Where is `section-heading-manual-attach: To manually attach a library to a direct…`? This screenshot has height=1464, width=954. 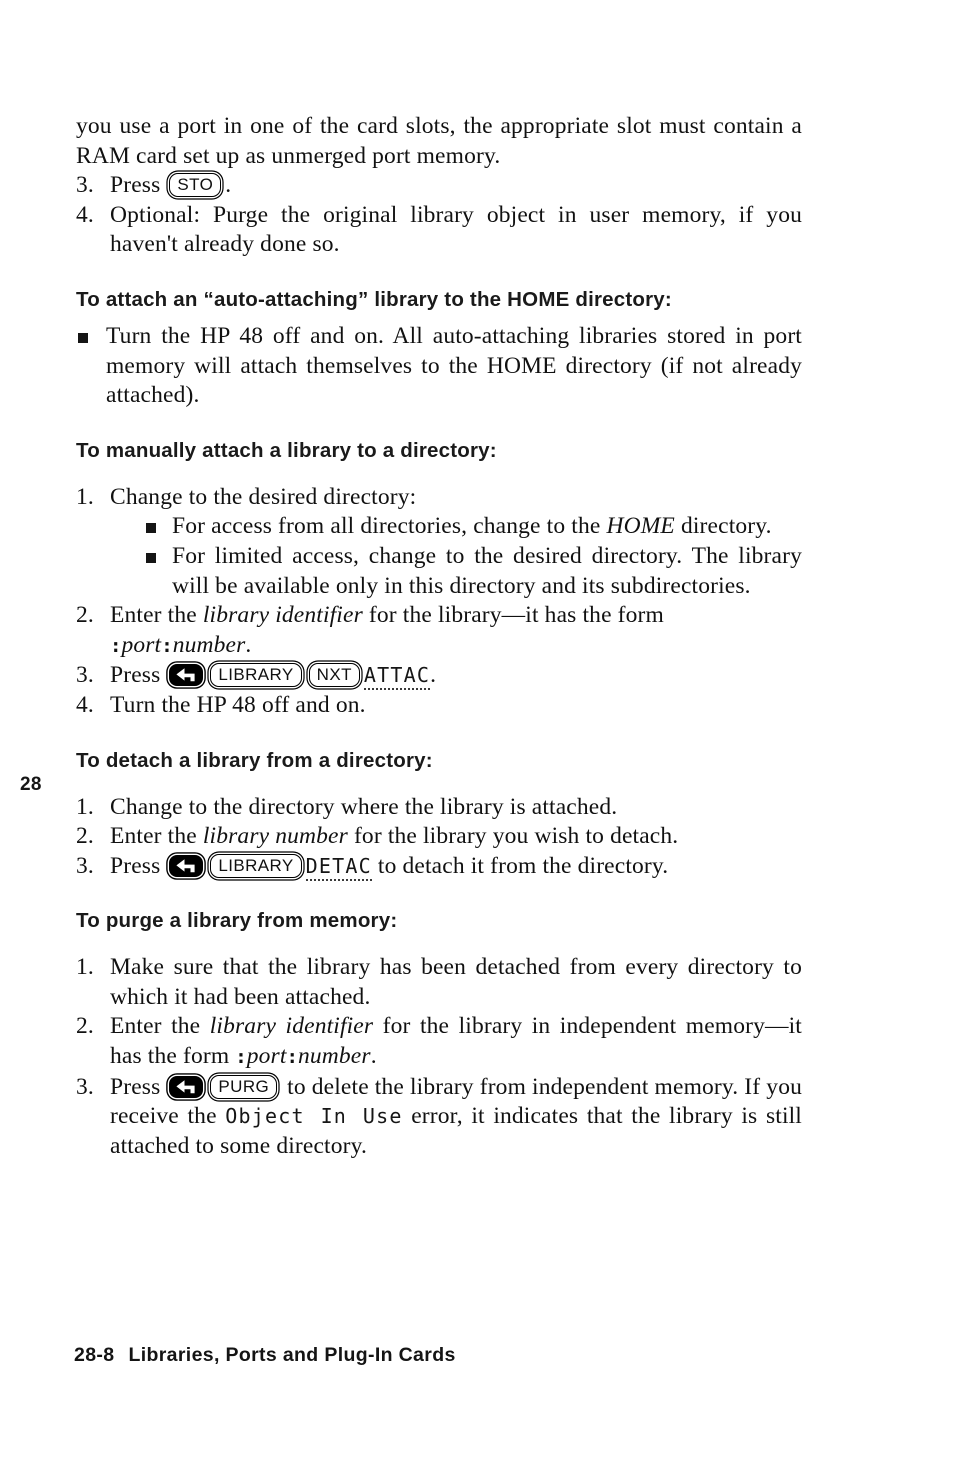 section-heading-manual-attach: To manually attach a library to a direct… is located at coordinates (286, 450).